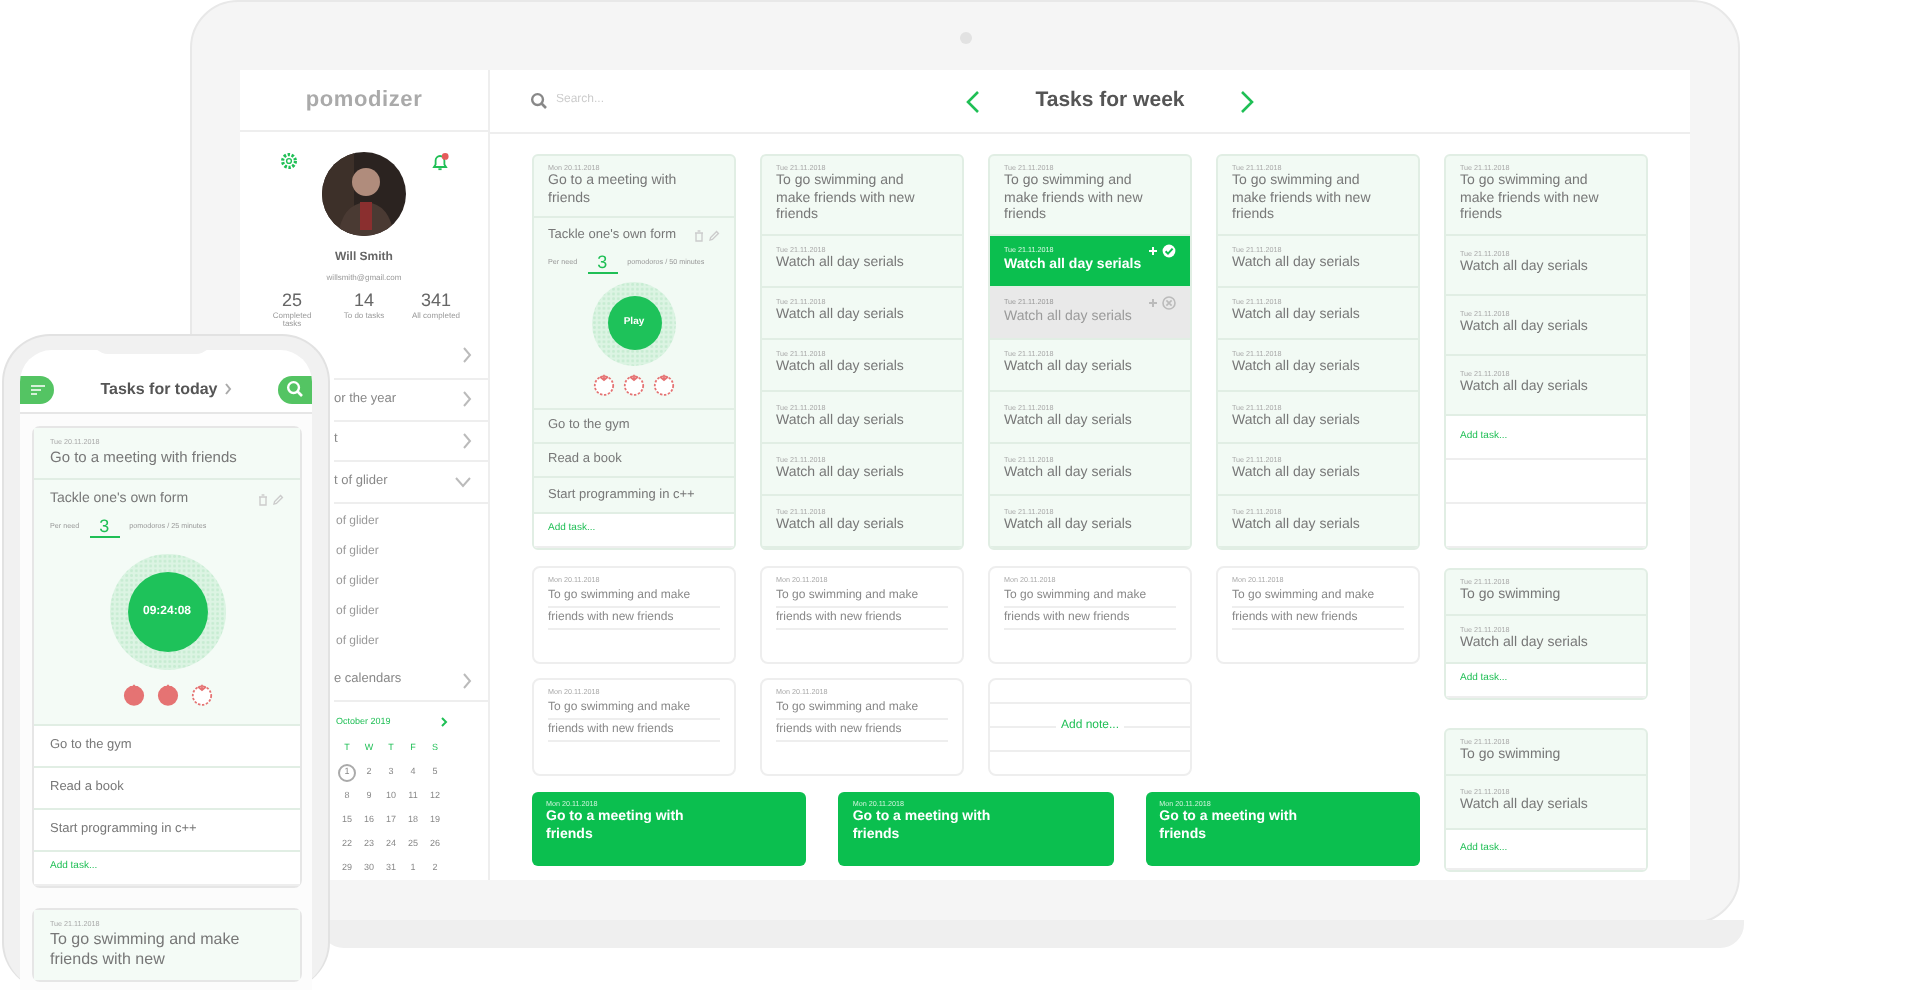 The height and width of the screenshot is (990, 1920). Describe the element at coordinates (364, 100) in the screenshot. I see `app-logo: pomodizer` at that location.